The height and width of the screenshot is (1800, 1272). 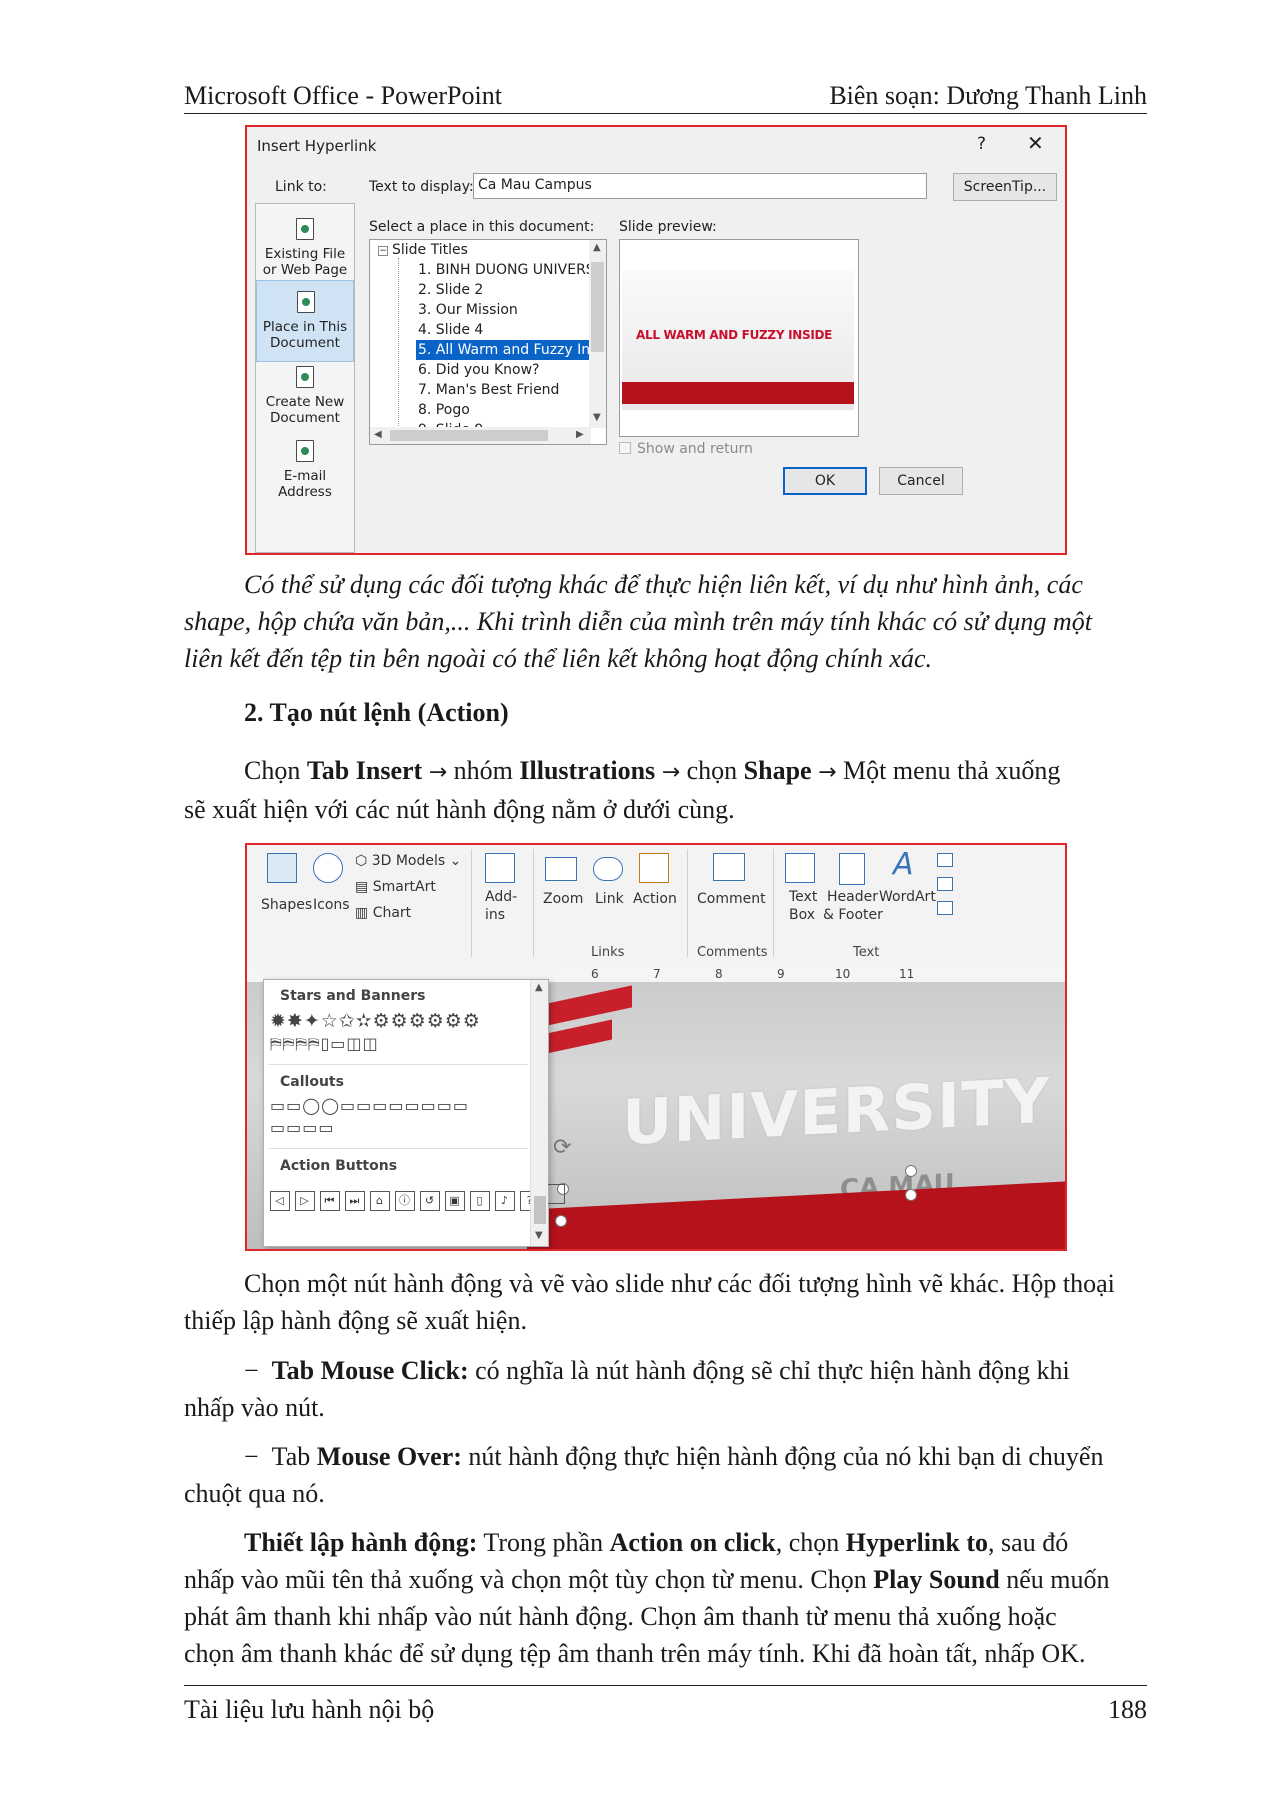 What do you see at coordinates (450, 330) in the screenshot?
I see `tree-item: 4. Slide 4` at bounding box center [450, 330].